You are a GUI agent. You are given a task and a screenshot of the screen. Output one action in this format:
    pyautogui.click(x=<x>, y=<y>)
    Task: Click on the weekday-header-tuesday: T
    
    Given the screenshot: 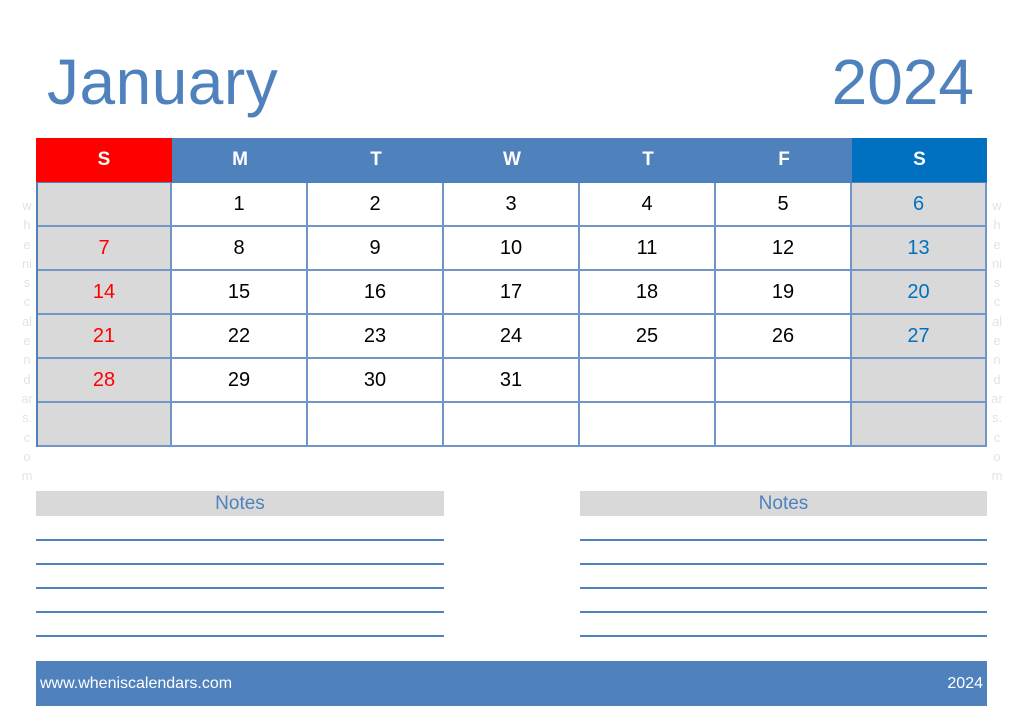 What is the action you would take?
    pyautogui.click(x=376, y=160)
    